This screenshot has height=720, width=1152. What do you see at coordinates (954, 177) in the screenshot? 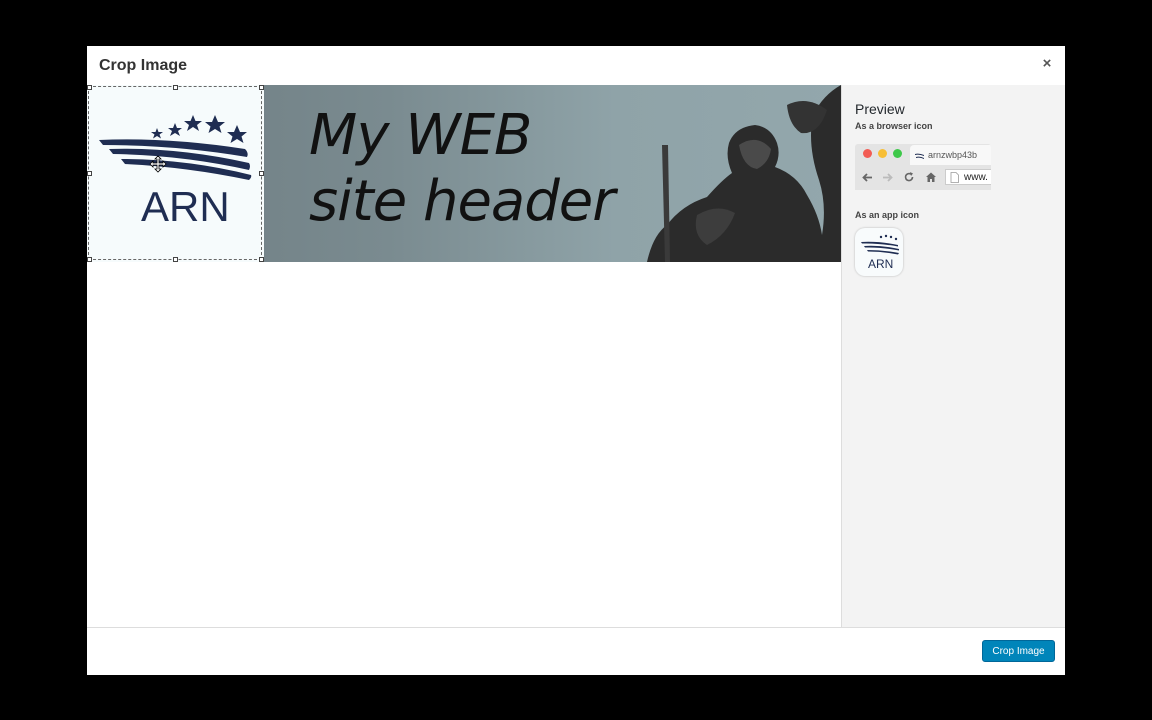
I see `page-icon` at bounding box center [954, 177].